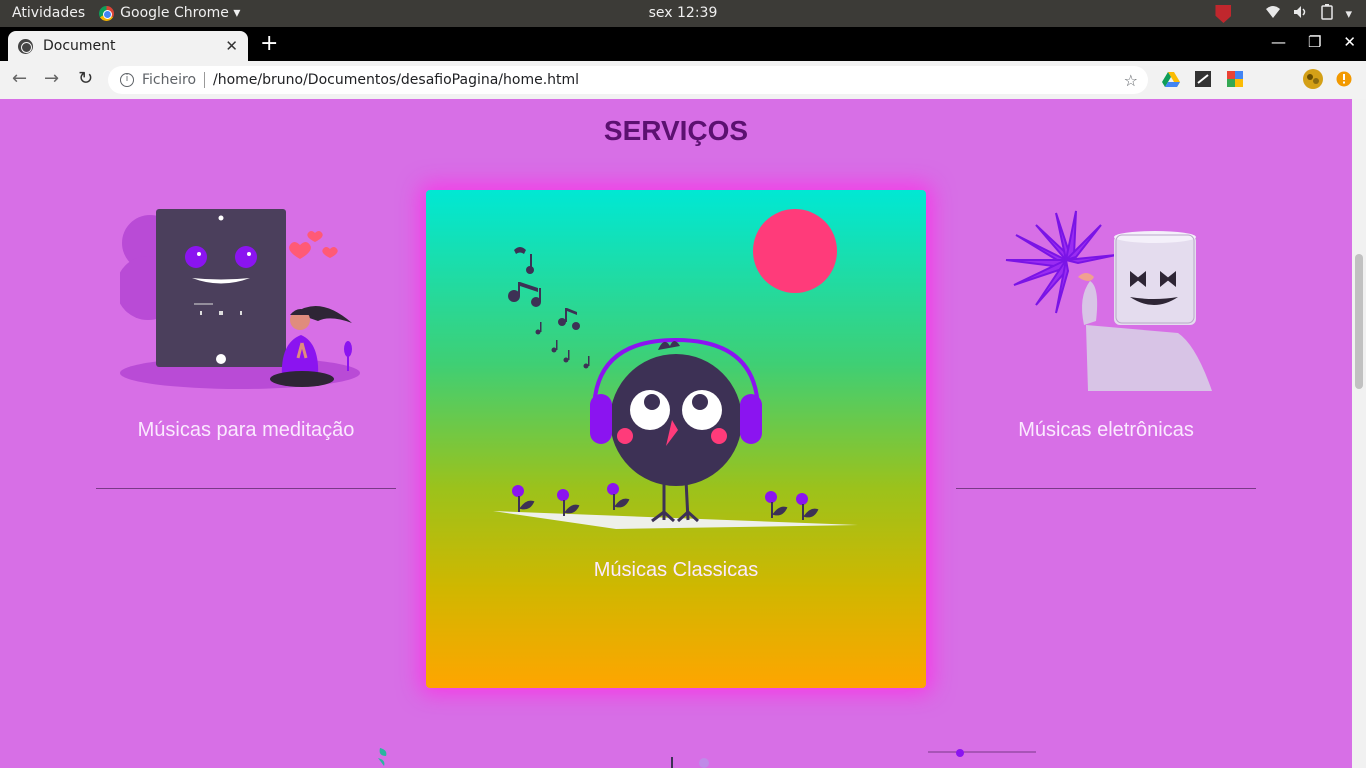 This screenshot has height=768, width=1366. I want to click on back-icon: ←, so click(19, 78).